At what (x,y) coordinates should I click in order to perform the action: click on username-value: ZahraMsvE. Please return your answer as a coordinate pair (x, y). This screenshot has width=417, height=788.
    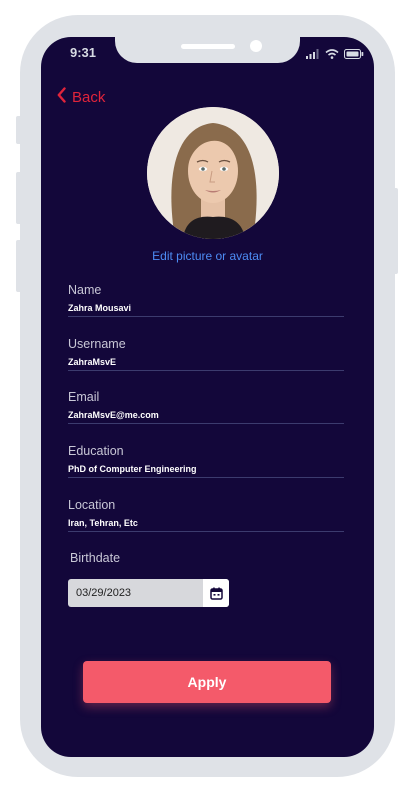
    Looking at the image, I should click on (206, 364).